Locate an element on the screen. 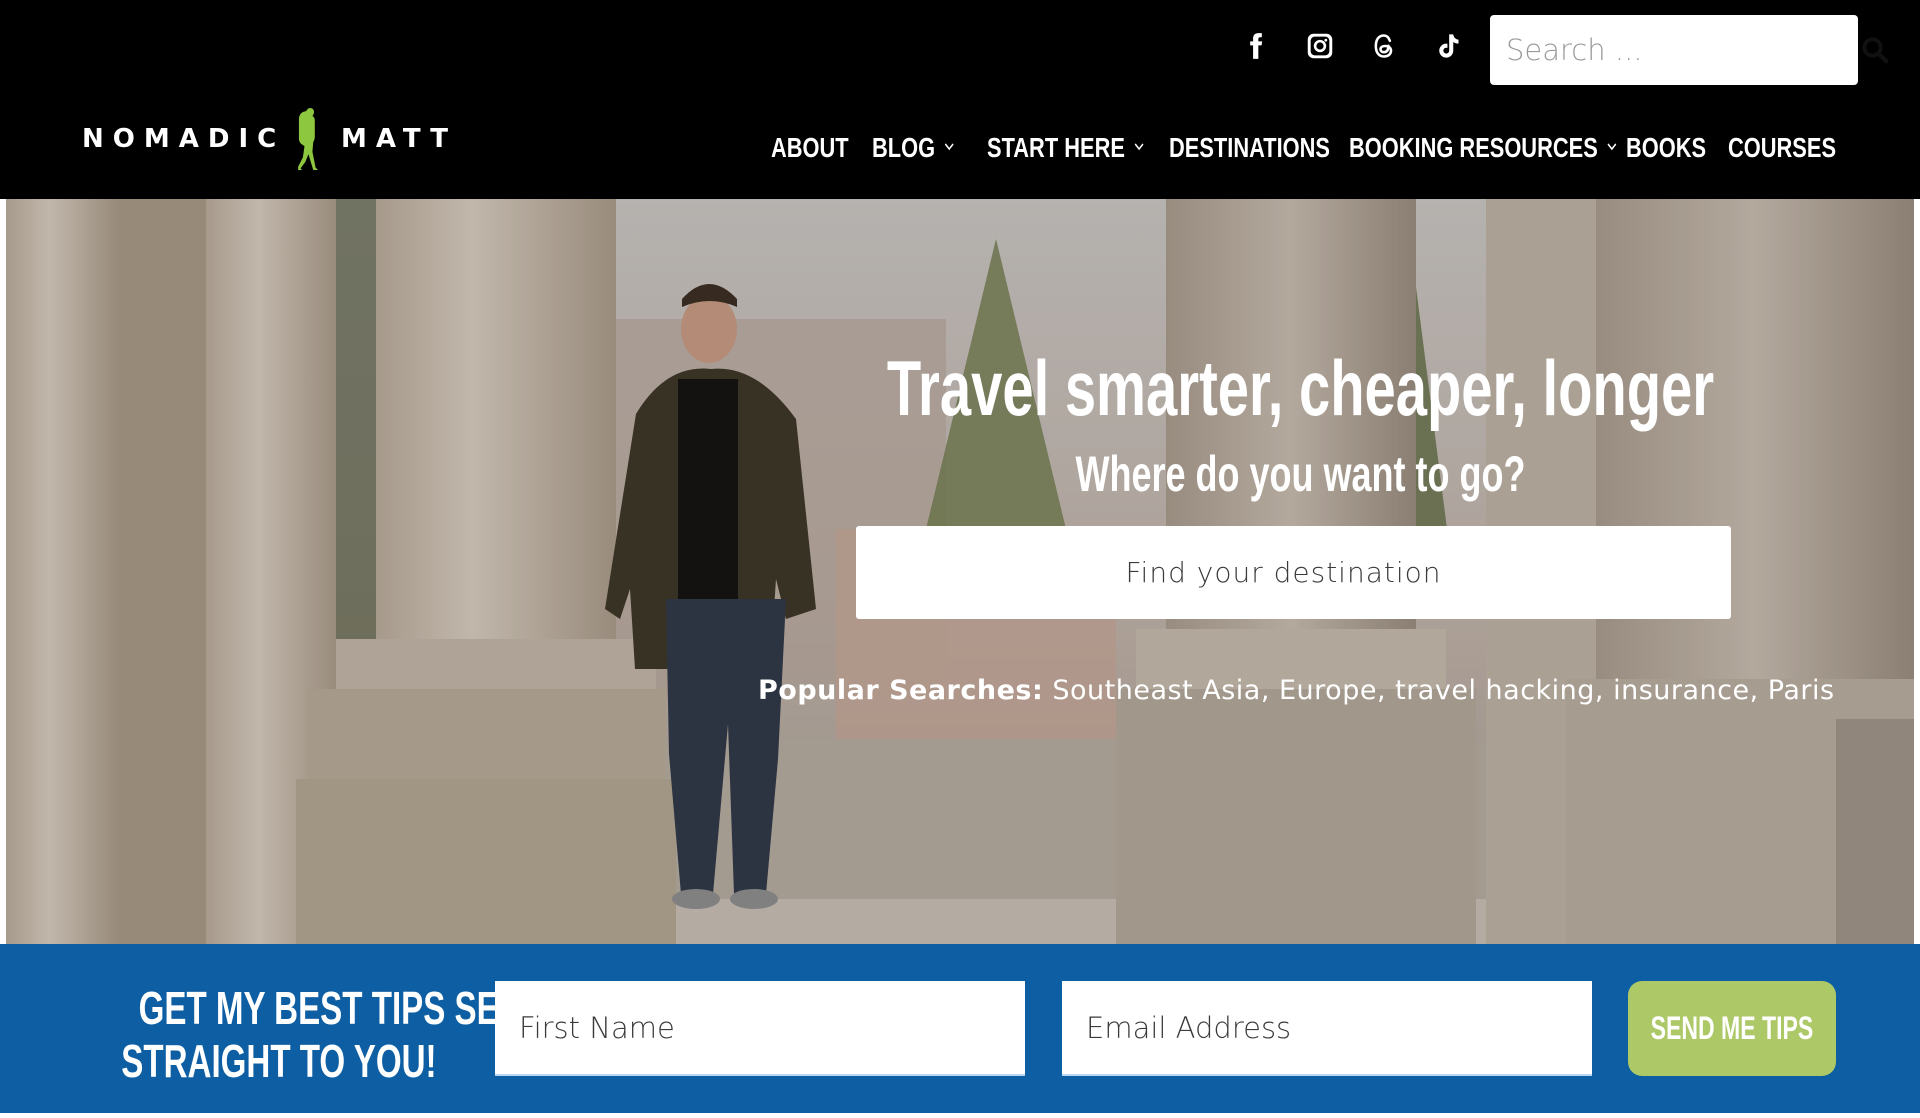 The image size is (1920, 1118). destination-search is located at coordinates (1293, 572).